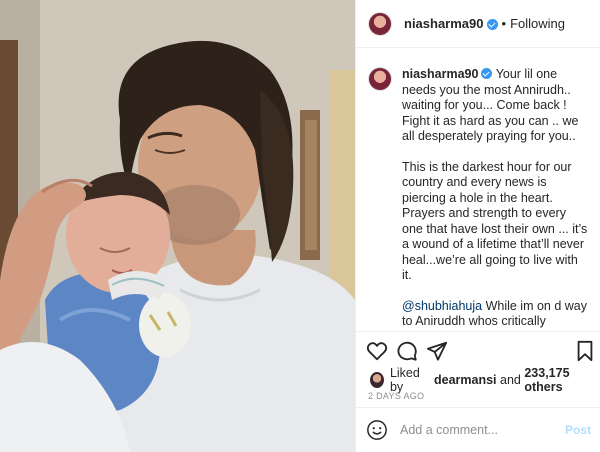 The image size is (600, 452). I want to click on mention-link: @shubhiahuja, so click(442, 306).